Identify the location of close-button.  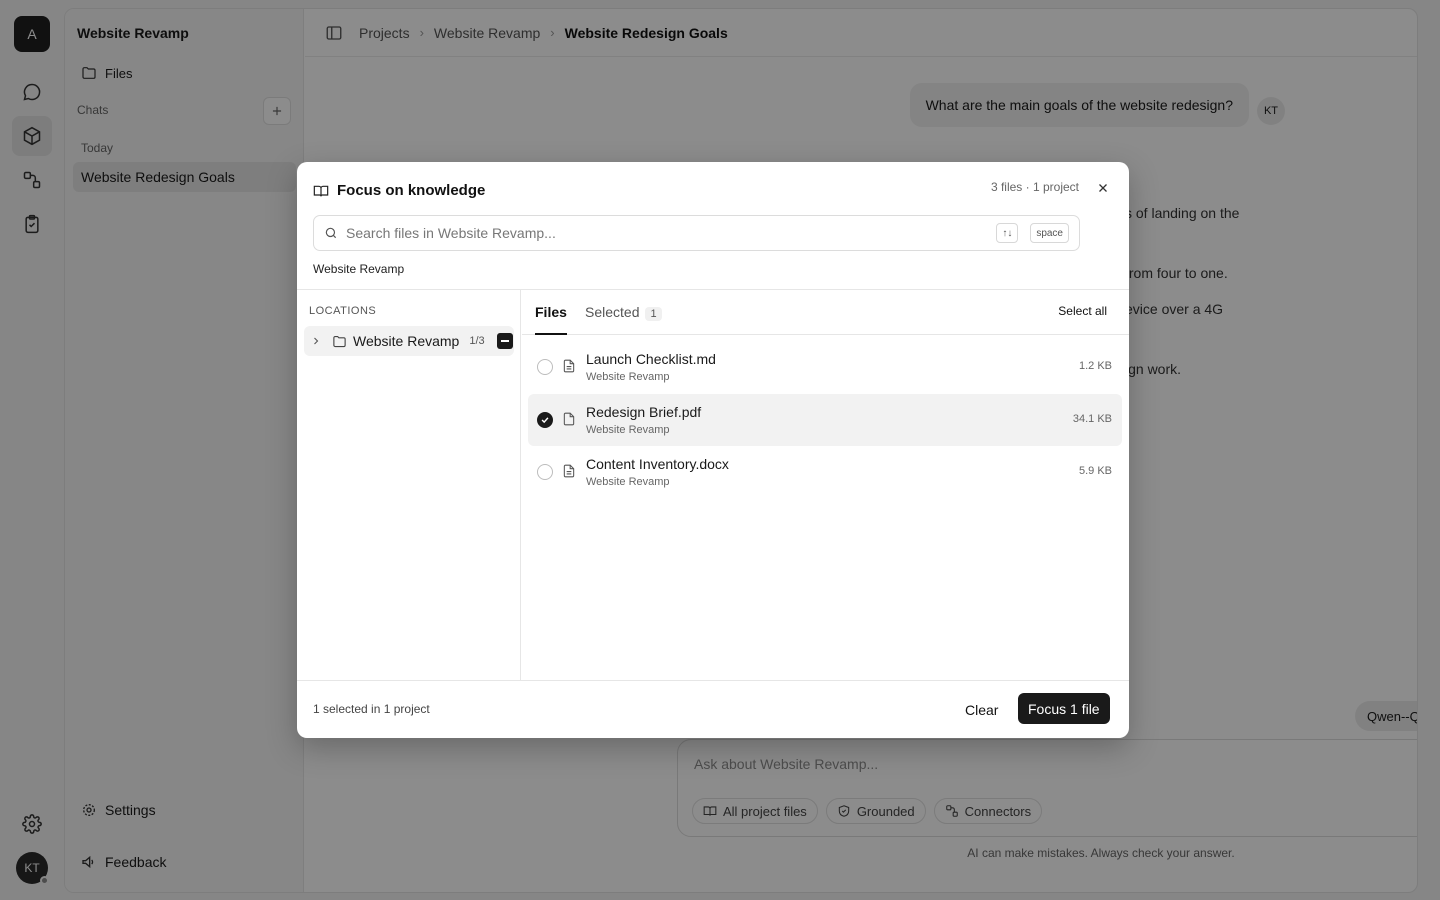
(1103, 188).